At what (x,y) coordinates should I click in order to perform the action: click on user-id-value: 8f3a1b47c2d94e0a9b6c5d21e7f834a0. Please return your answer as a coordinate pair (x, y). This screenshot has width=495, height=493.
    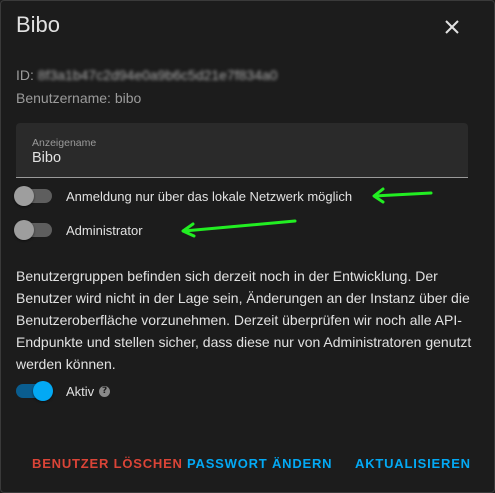
    Looking at the image, I should click on (157, 75).